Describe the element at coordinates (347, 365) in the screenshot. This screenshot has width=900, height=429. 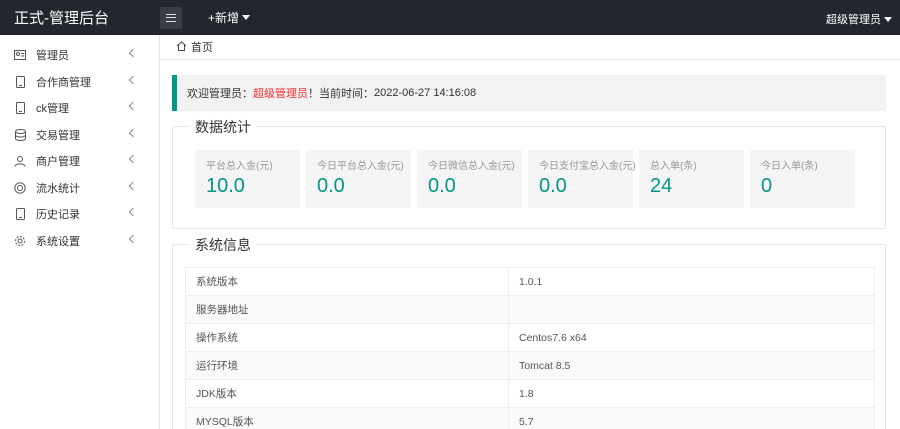
I see `info-key: 运行环境` at that location.